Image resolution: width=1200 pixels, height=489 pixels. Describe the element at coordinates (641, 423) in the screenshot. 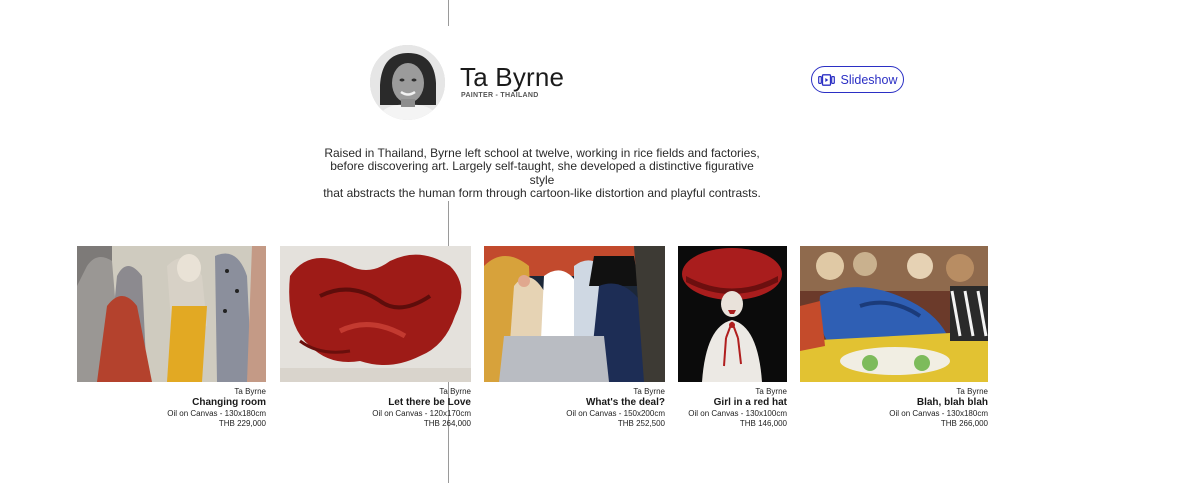

I see `artwork-price: THB 252,500` at that location.